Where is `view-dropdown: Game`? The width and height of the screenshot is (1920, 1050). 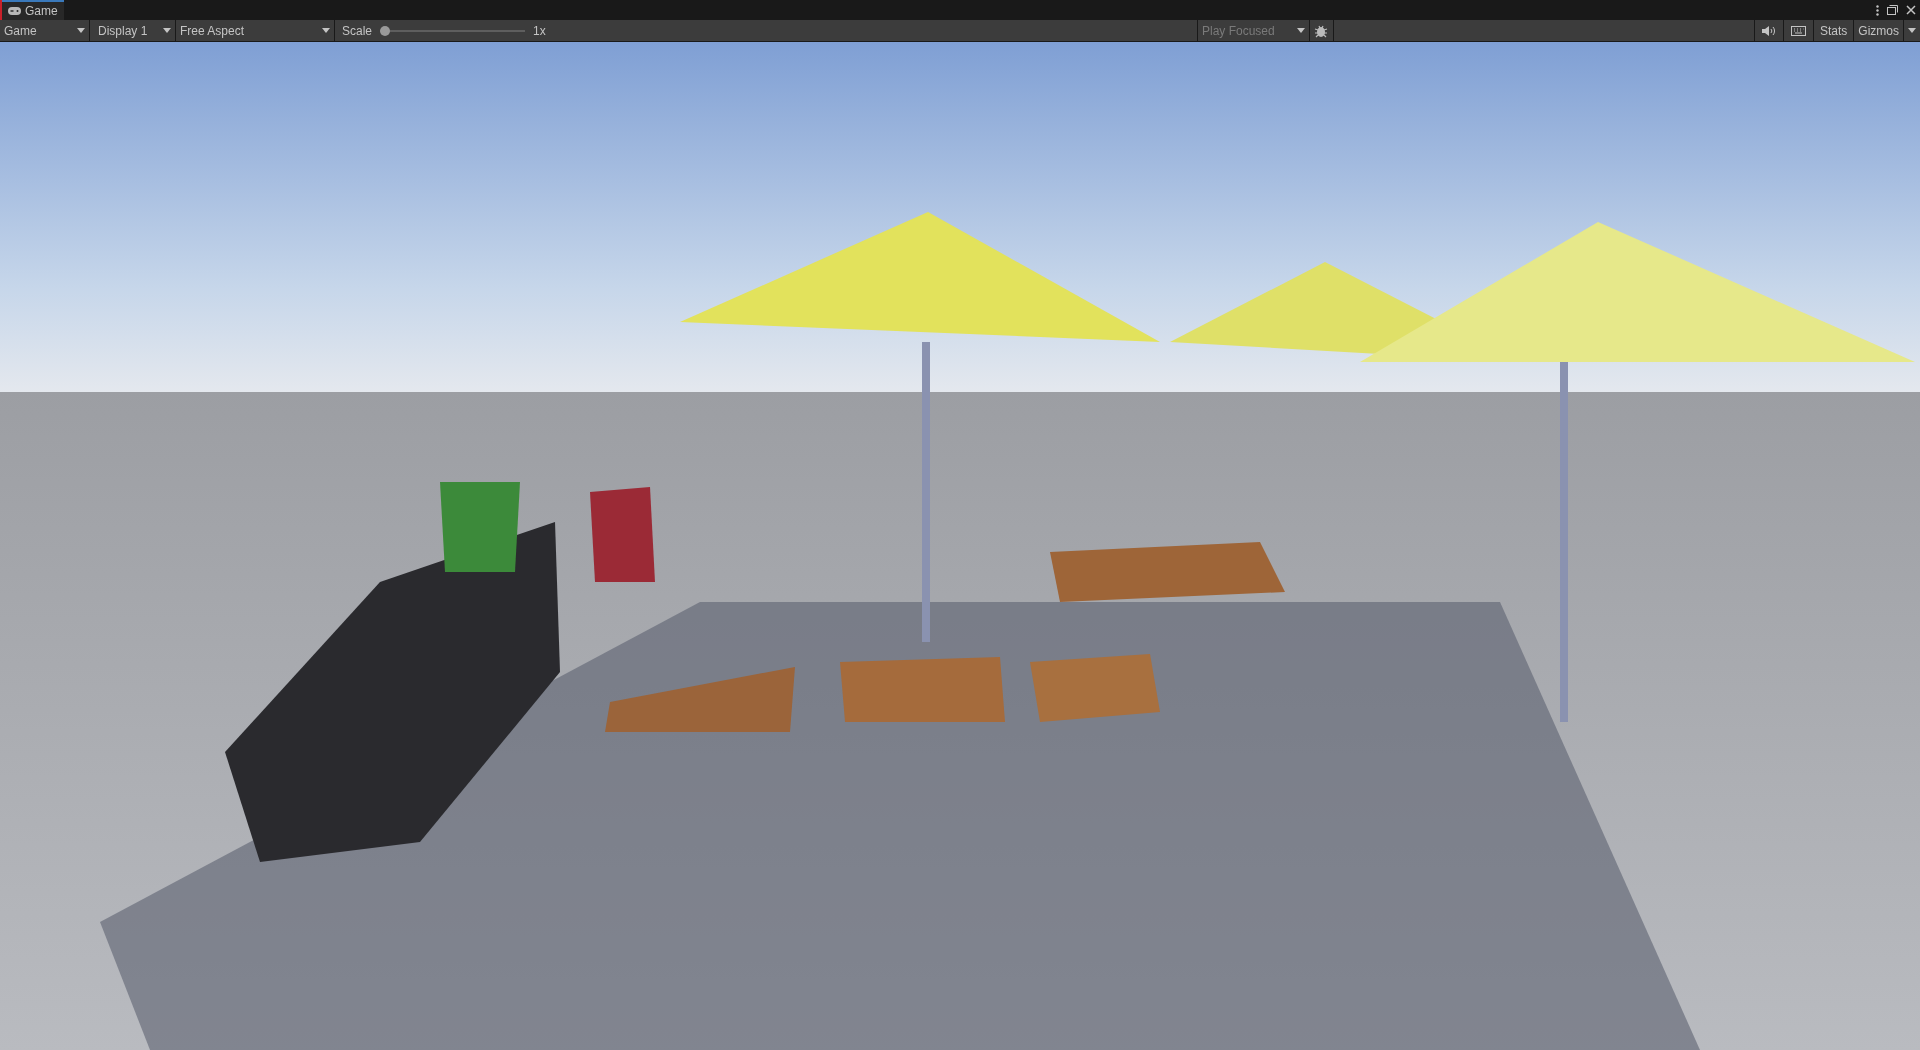 view-dropdown: Game is located at coordinates (45, 30).